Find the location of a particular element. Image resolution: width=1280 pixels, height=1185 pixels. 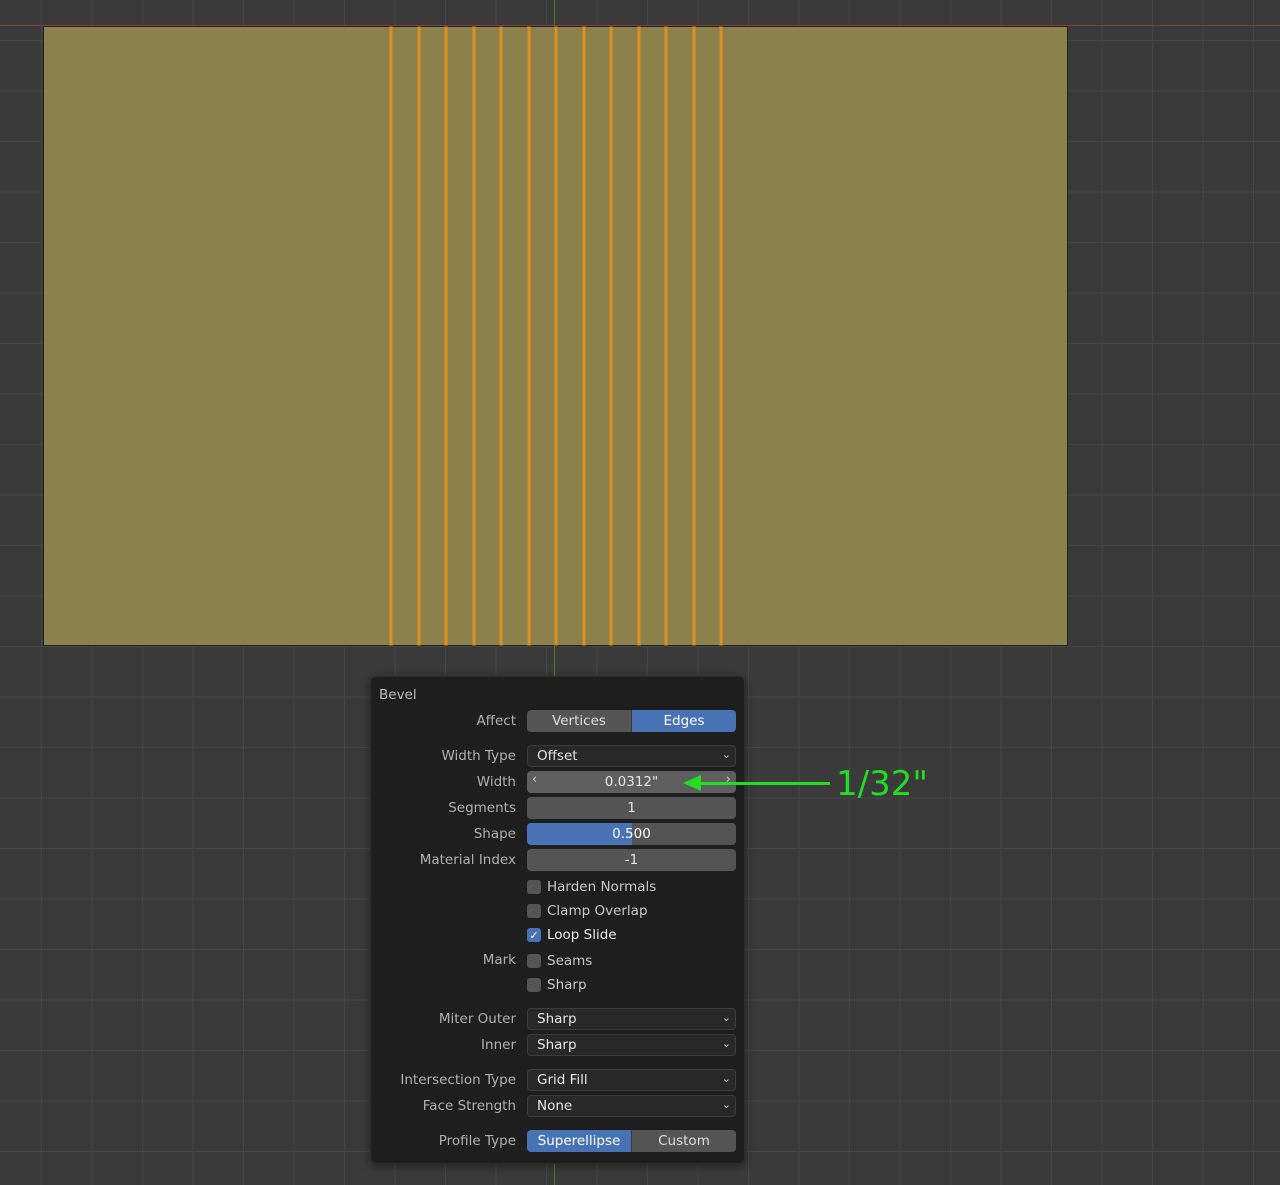

segments-value: 1 is located at coordinates (631, 808).